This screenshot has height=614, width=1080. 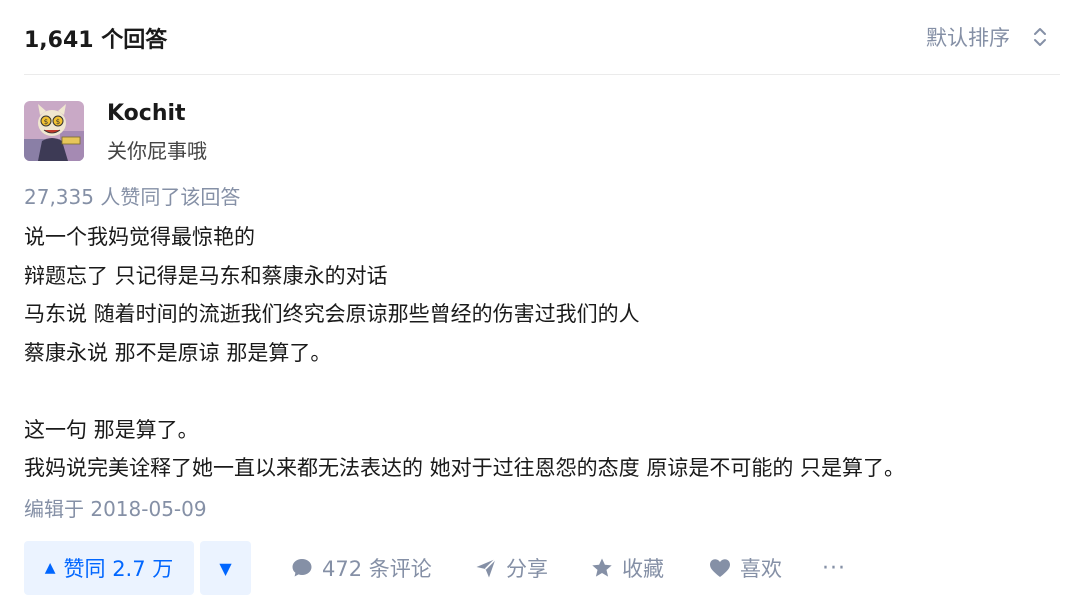 What do you see at coordinates (96, 40) in the screenshot?
I see `answer-count: 1,641 个回答` at bounding box center [96, 40].